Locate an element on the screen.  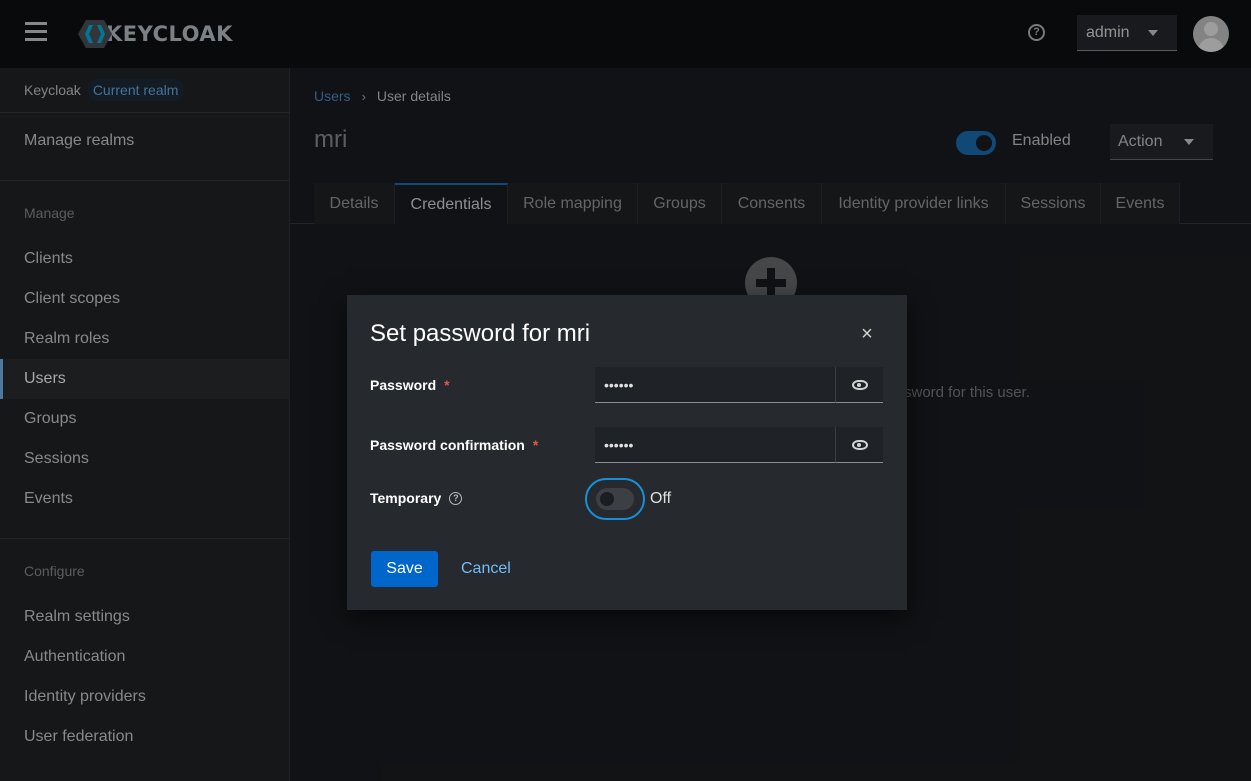
cancel-button: Cancel is located at coordinates (486, 569).